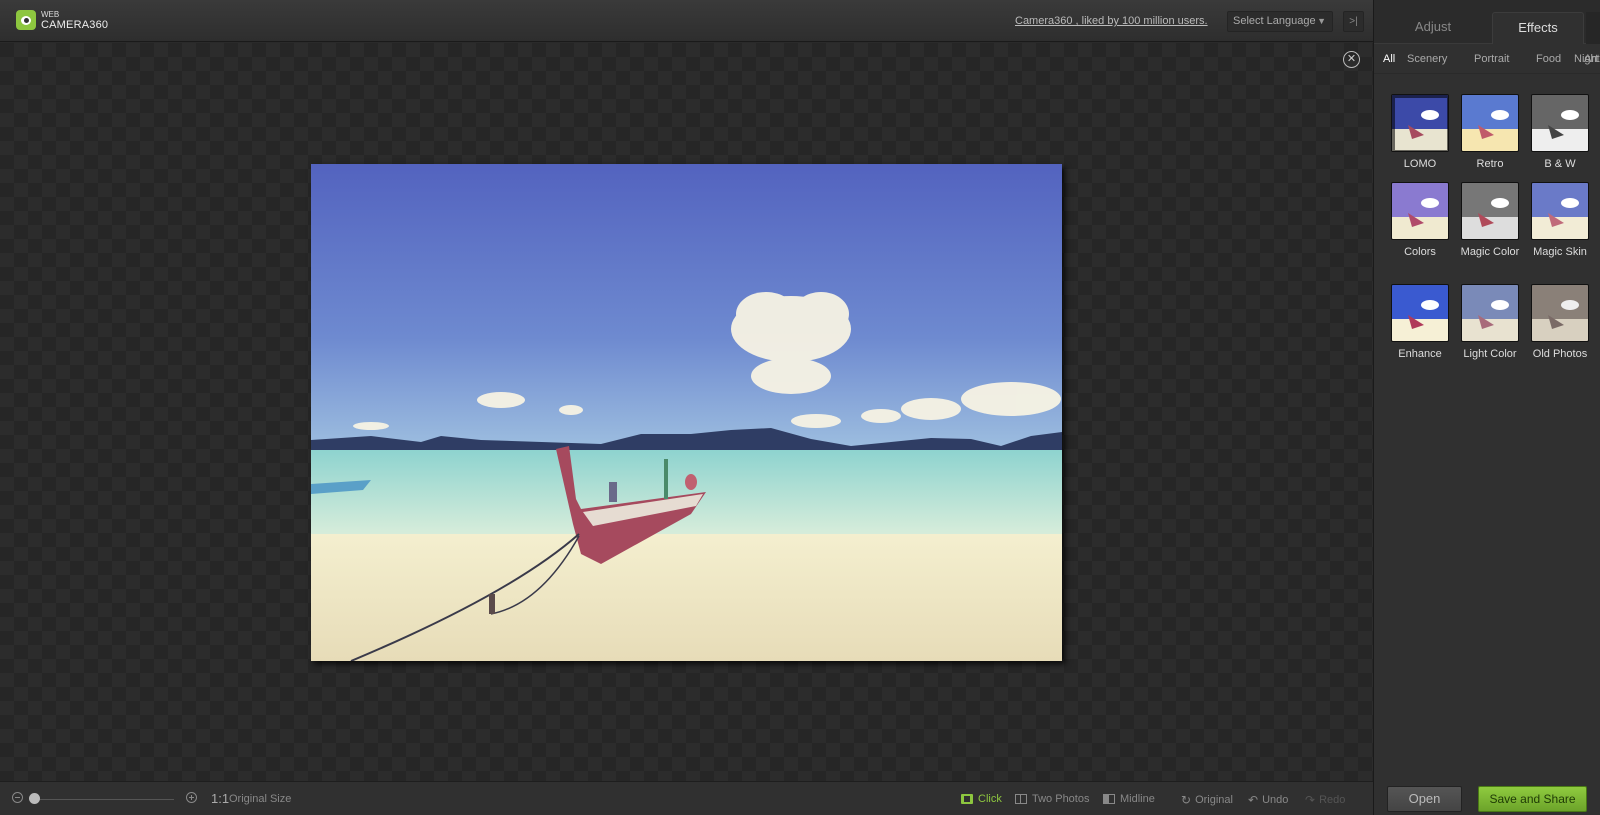  What do you see at coordinates (1253, 800) in the screenshot?
I see `undo-icon: ↶` at bounding box center [1253, 800].